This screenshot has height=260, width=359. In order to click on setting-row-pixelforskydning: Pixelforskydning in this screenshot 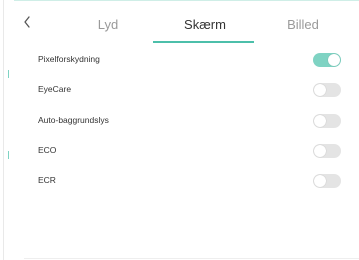, I will do `click(179, 60)`.